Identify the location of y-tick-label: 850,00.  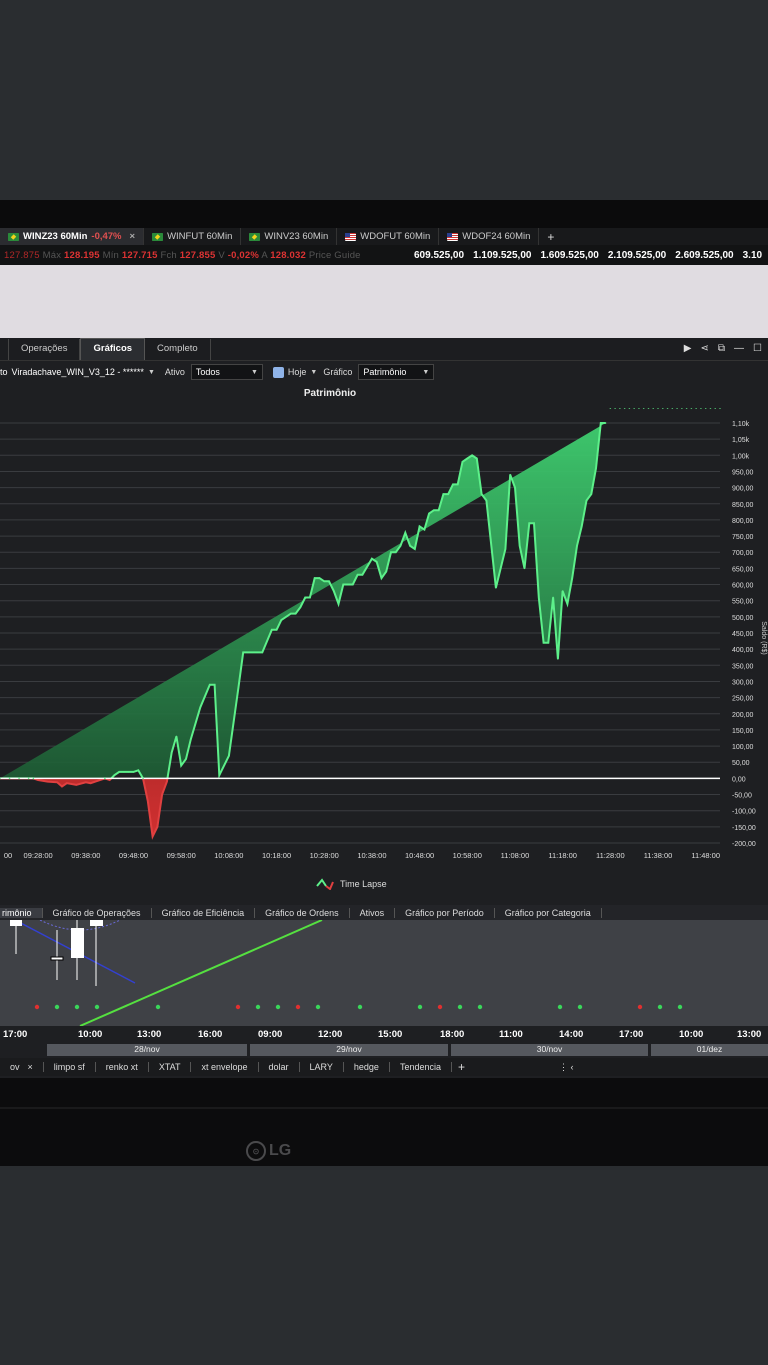
(743, 505).